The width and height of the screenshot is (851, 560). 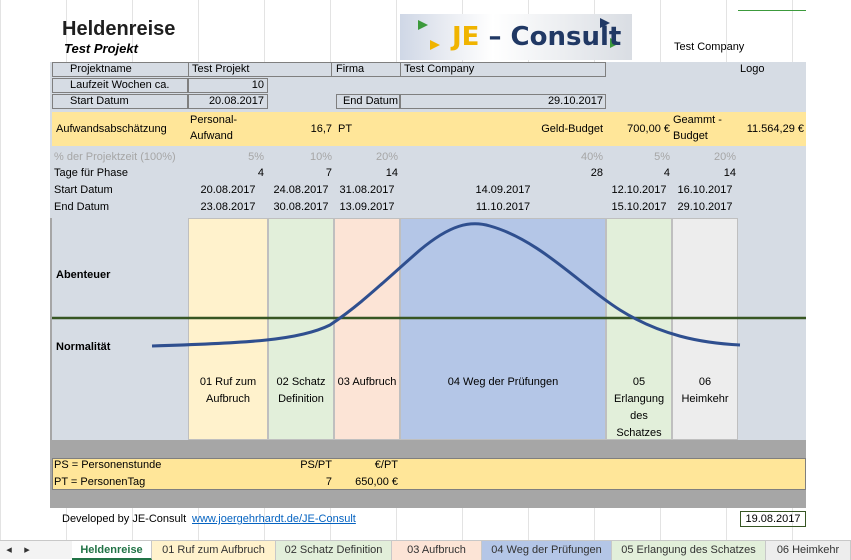 What do you see at coordinates (705, 207) in the screenshot?
I see `end-date-cell: 29.10.2017` at bounding box center [705, 207].